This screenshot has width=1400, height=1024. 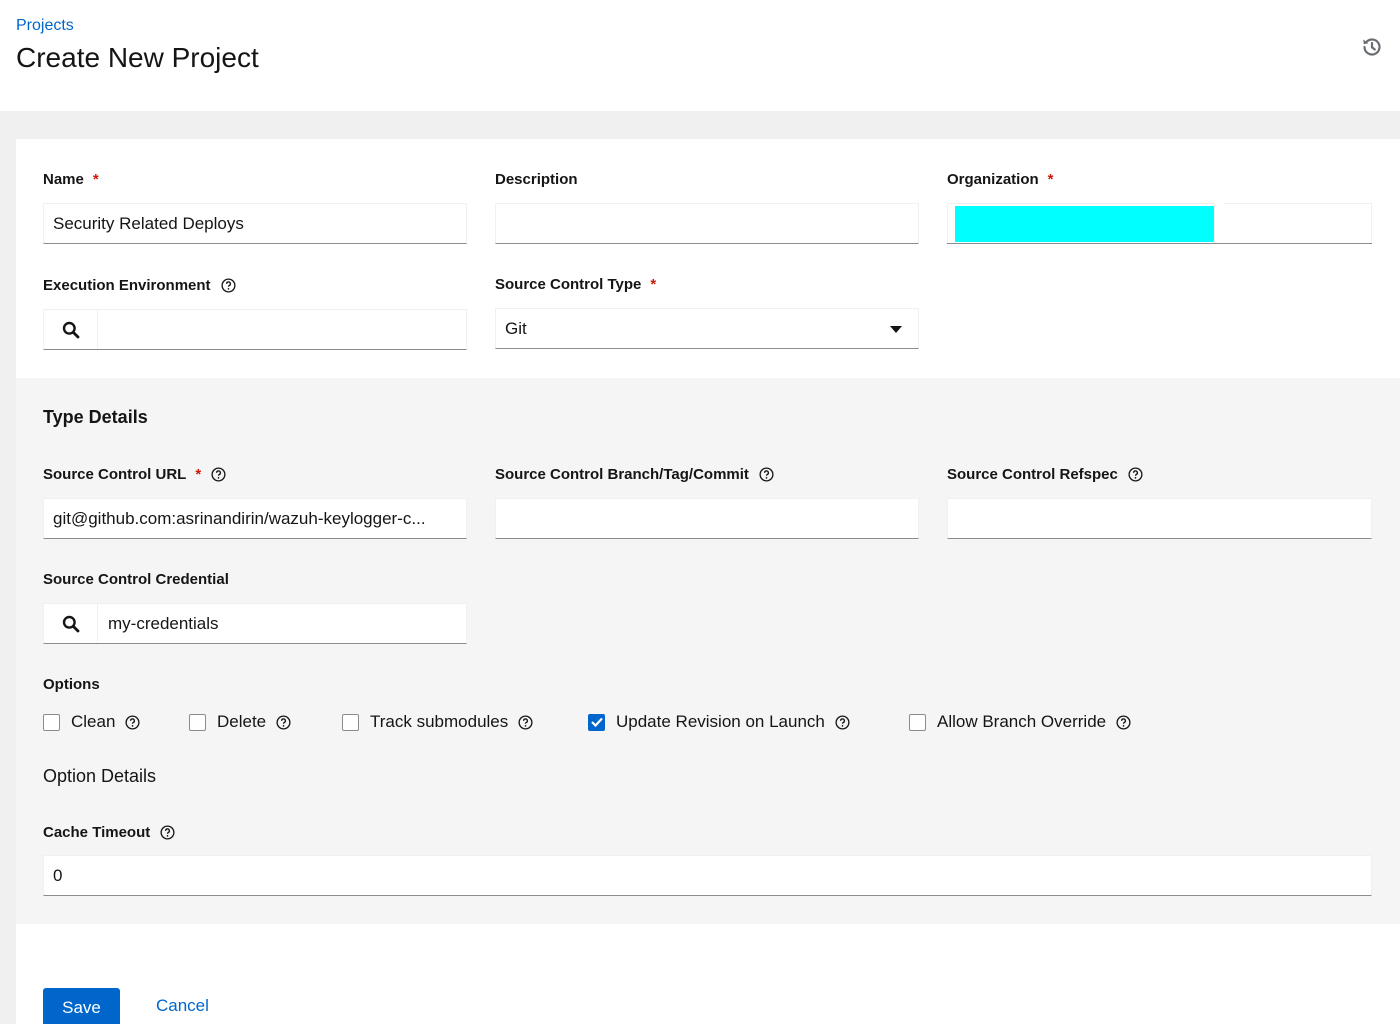 I want to click on organization-label: Organization *, so click(x=1000, y=179).